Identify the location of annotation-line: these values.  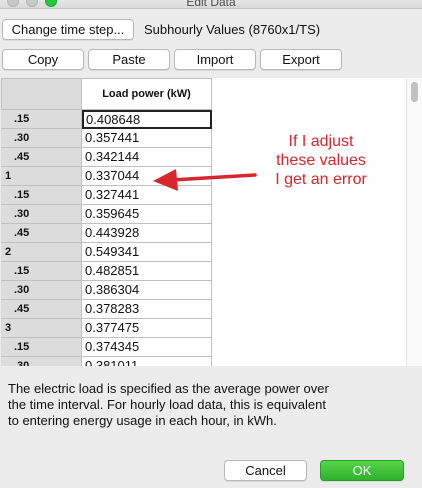
(321, 160).